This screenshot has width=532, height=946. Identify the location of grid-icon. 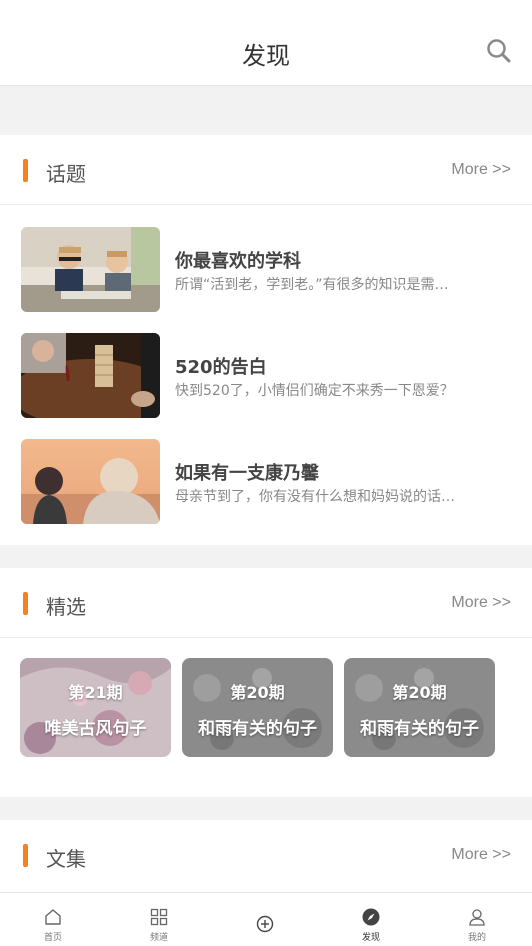
(159, 917).